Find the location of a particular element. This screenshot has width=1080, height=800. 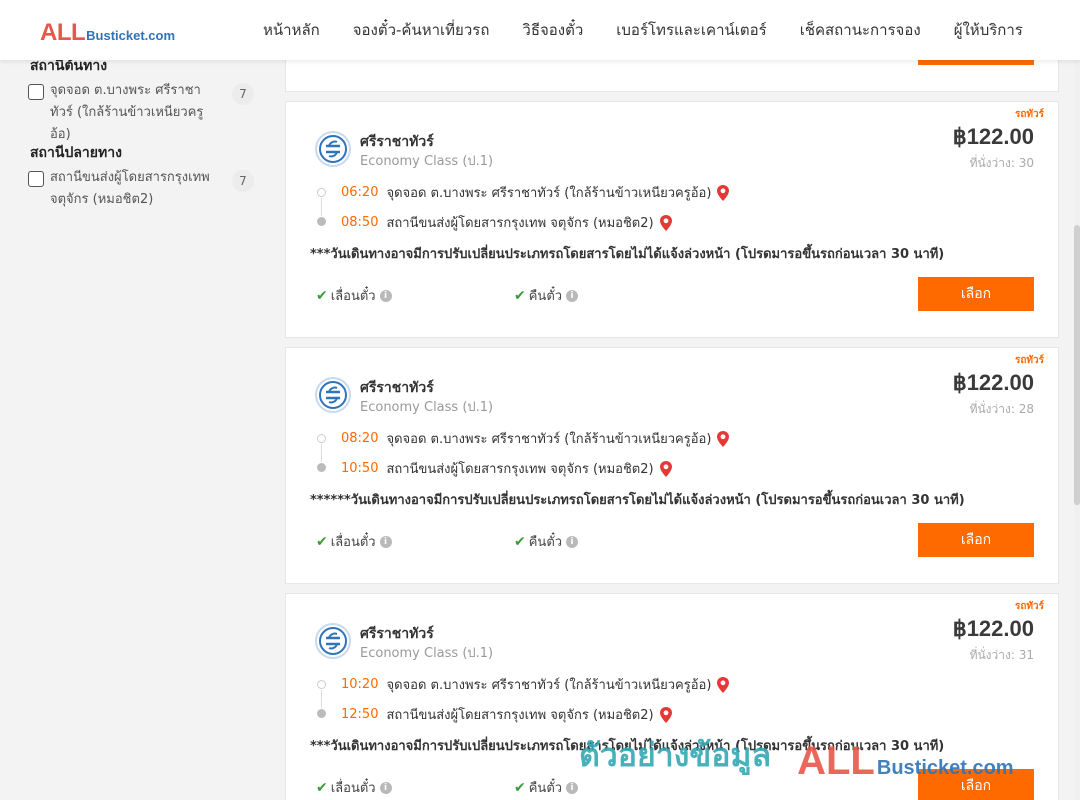

page-scrollbar is located at coordinates (1077, 430).